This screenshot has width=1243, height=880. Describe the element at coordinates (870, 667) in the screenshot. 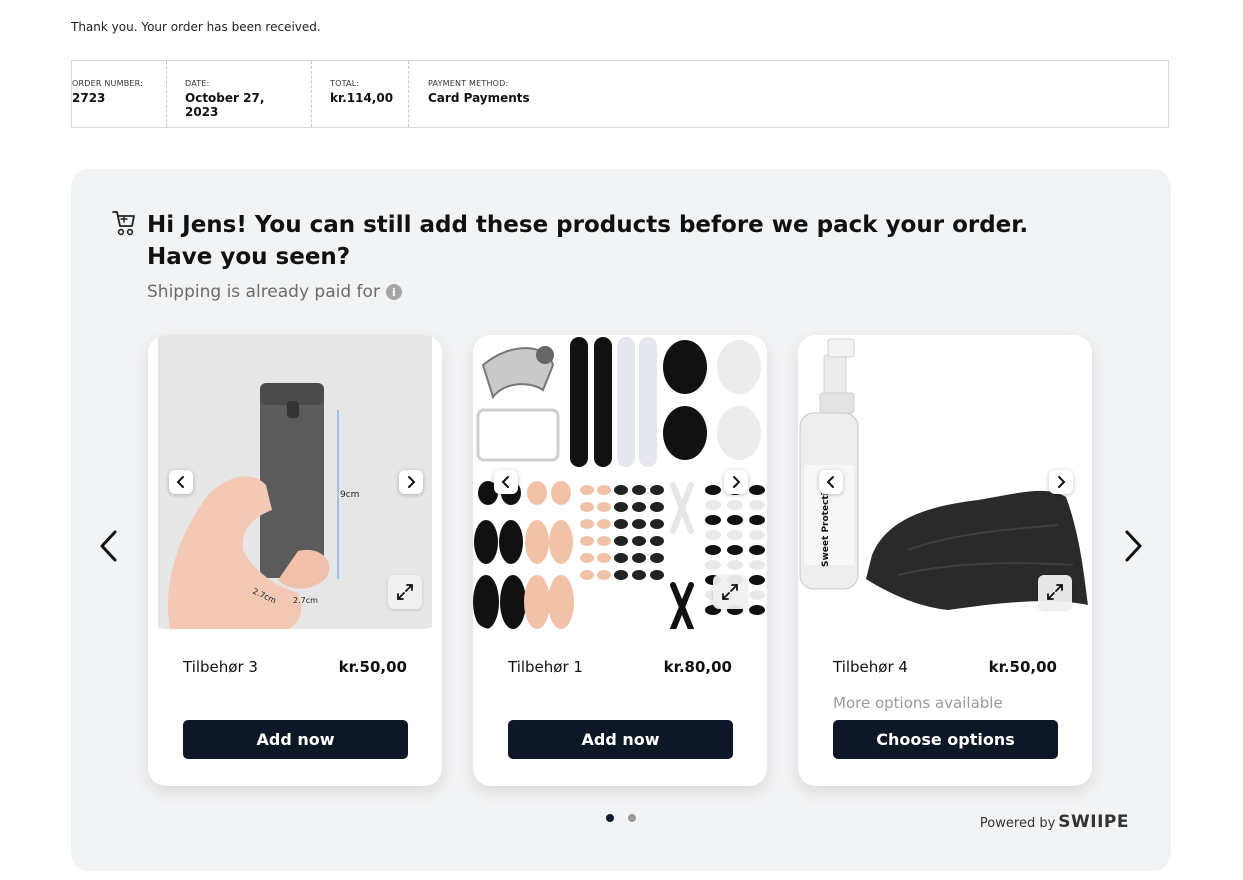

I see `product-name: Tilbehør 4` at that location.